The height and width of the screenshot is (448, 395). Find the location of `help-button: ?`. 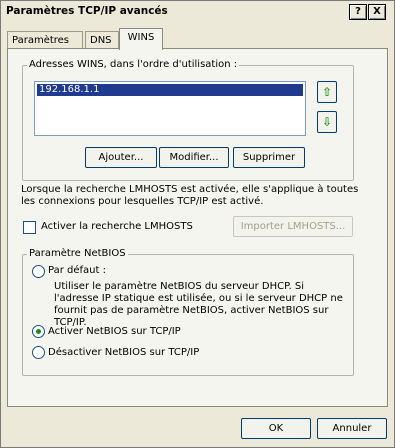

help-button: ? is located at coordinates (358, 12).